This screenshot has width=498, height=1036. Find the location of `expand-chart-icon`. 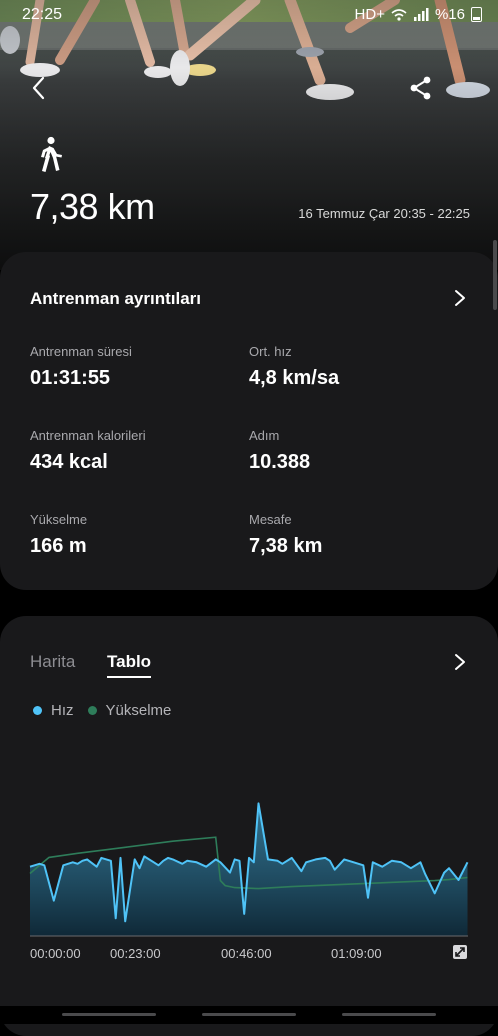

expand-chart-icon is located at coordinates (460, 952).